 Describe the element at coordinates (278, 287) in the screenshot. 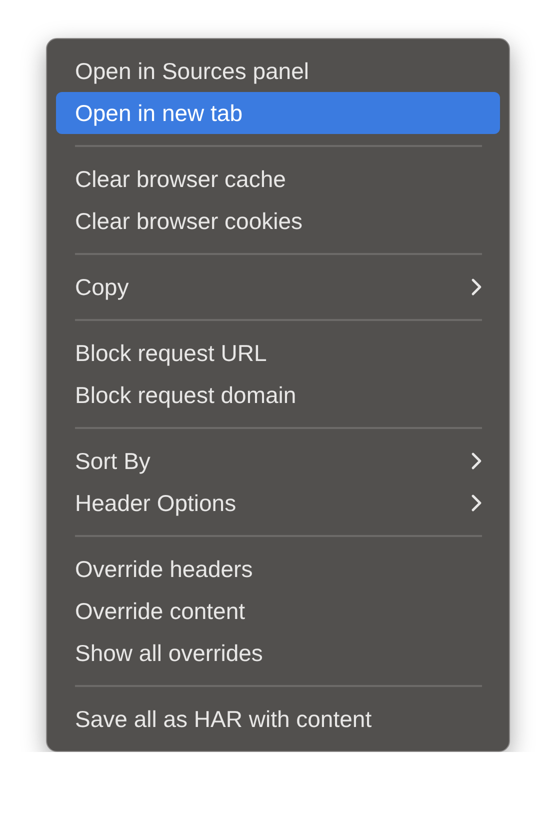

I see `menu-item: Copy` at that location.